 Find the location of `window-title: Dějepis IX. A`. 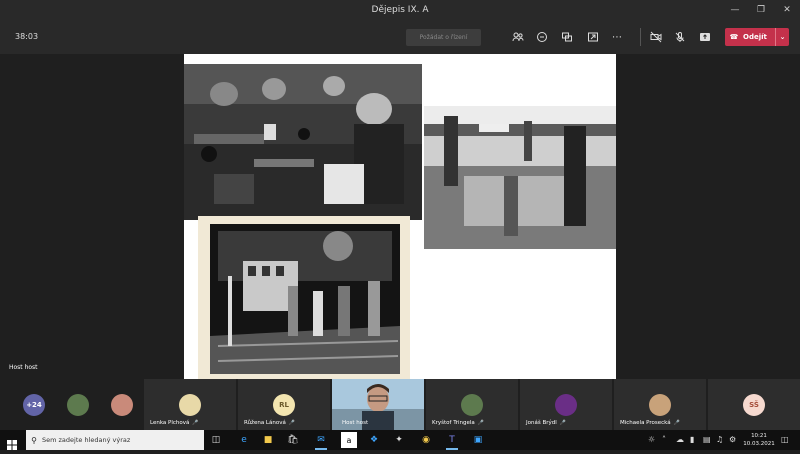

window-title: Dějepis IX. A is located at coordinates (400, 10).